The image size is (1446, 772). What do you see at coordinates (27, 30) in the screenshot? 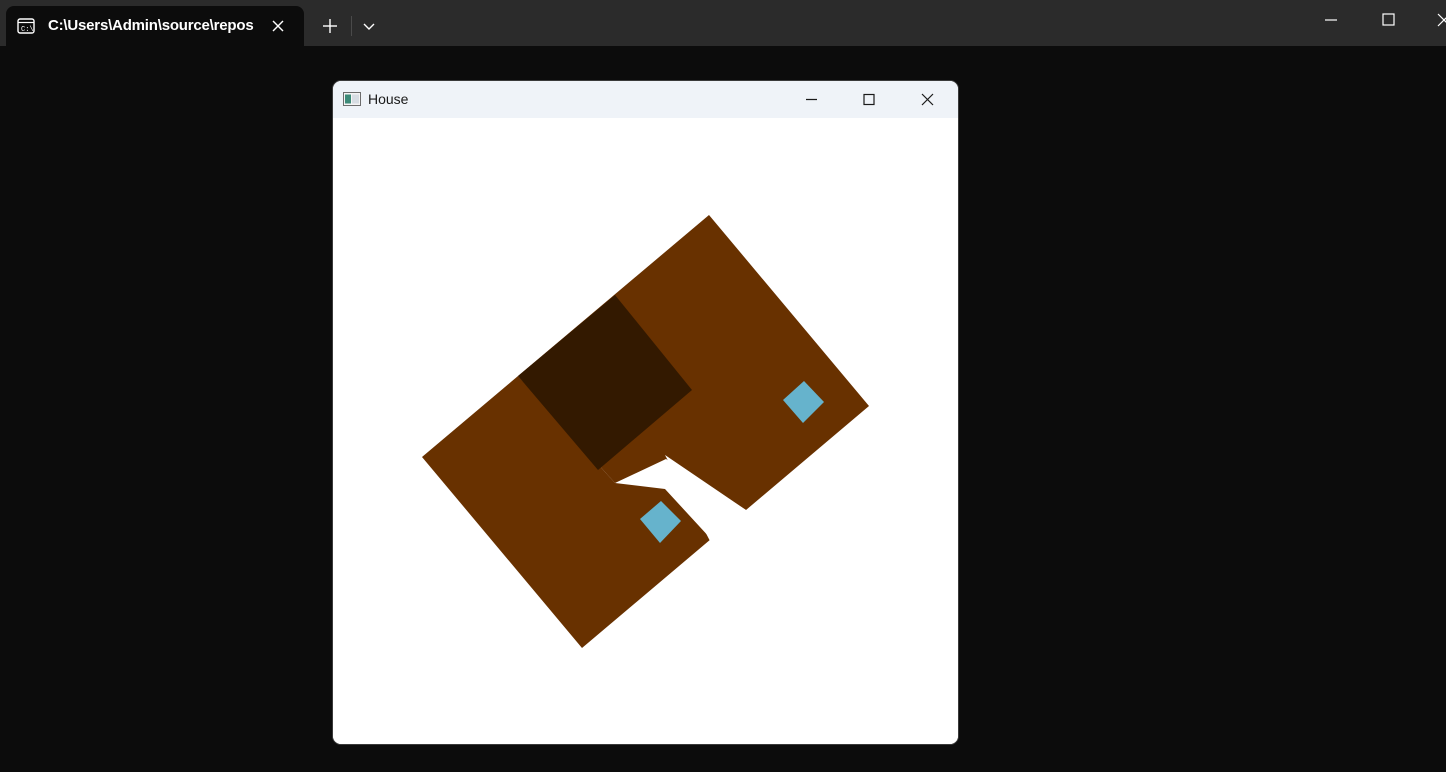
I see `svg-text: C:\` at bounding box center [27, 30].